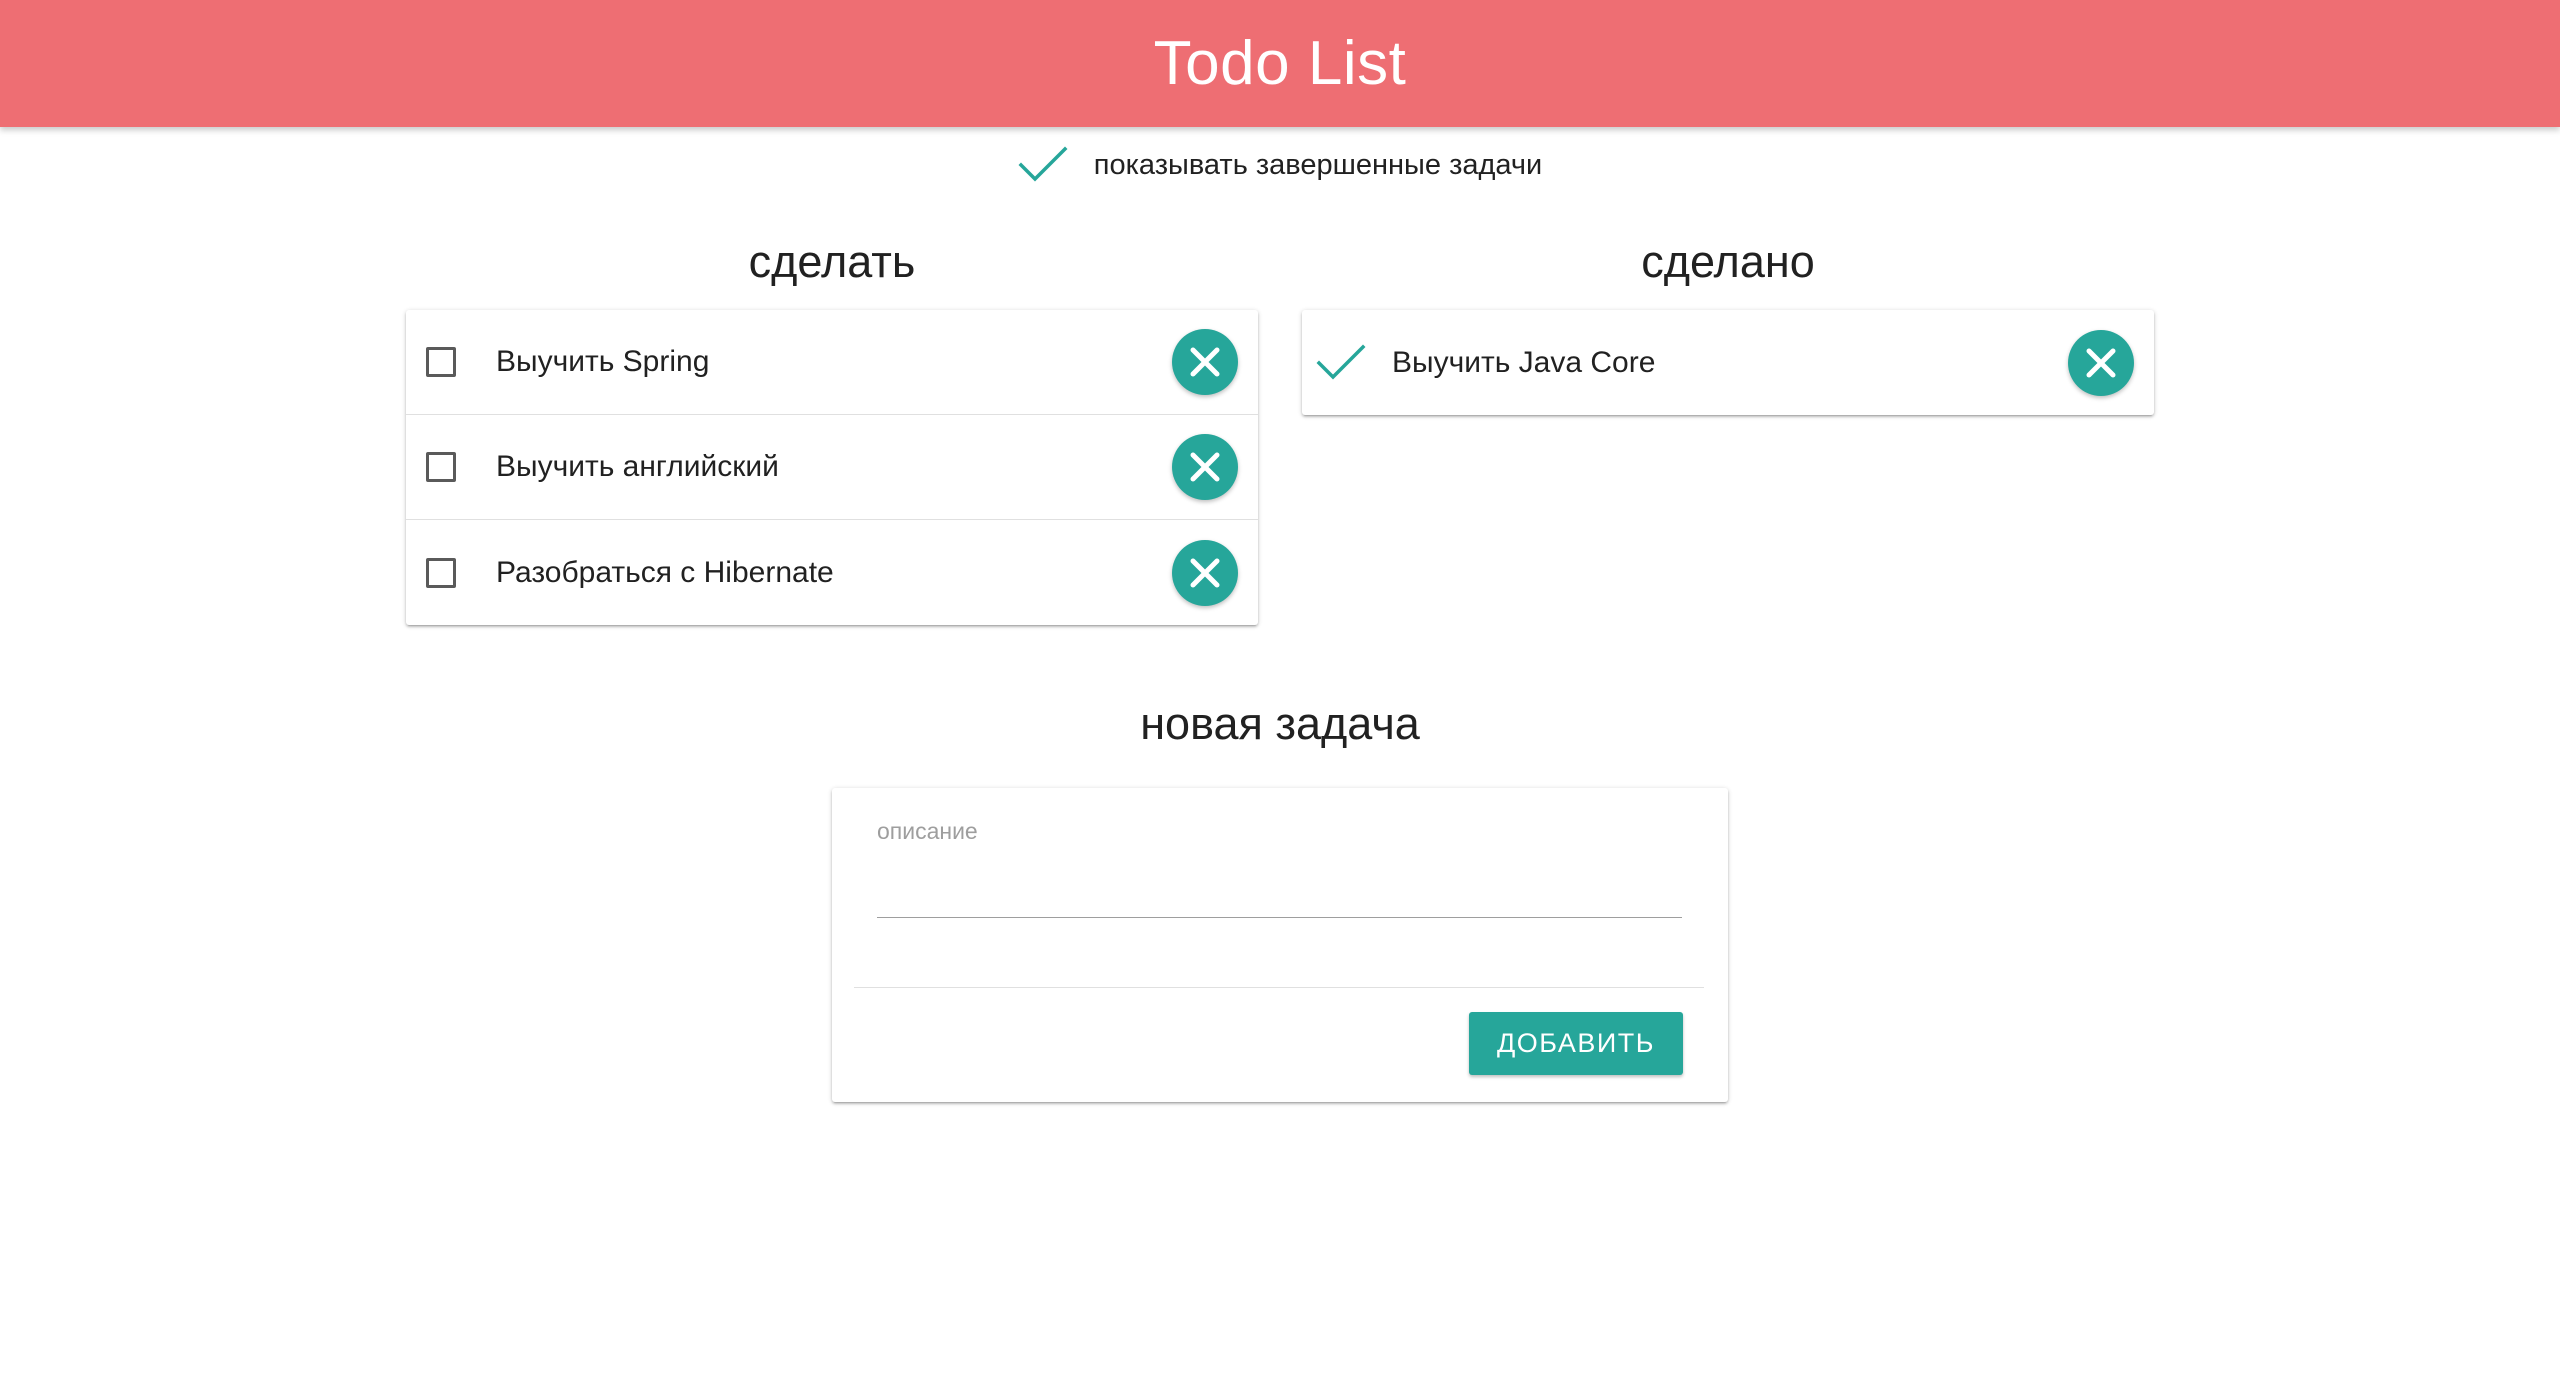 Image resolution: width=2560 pixels, height=1378 pixels. What do you see at coordinates (832, 362) in the screenshot?
I see `todo-item: Выучить Spring` at bounding box center [832, 362].